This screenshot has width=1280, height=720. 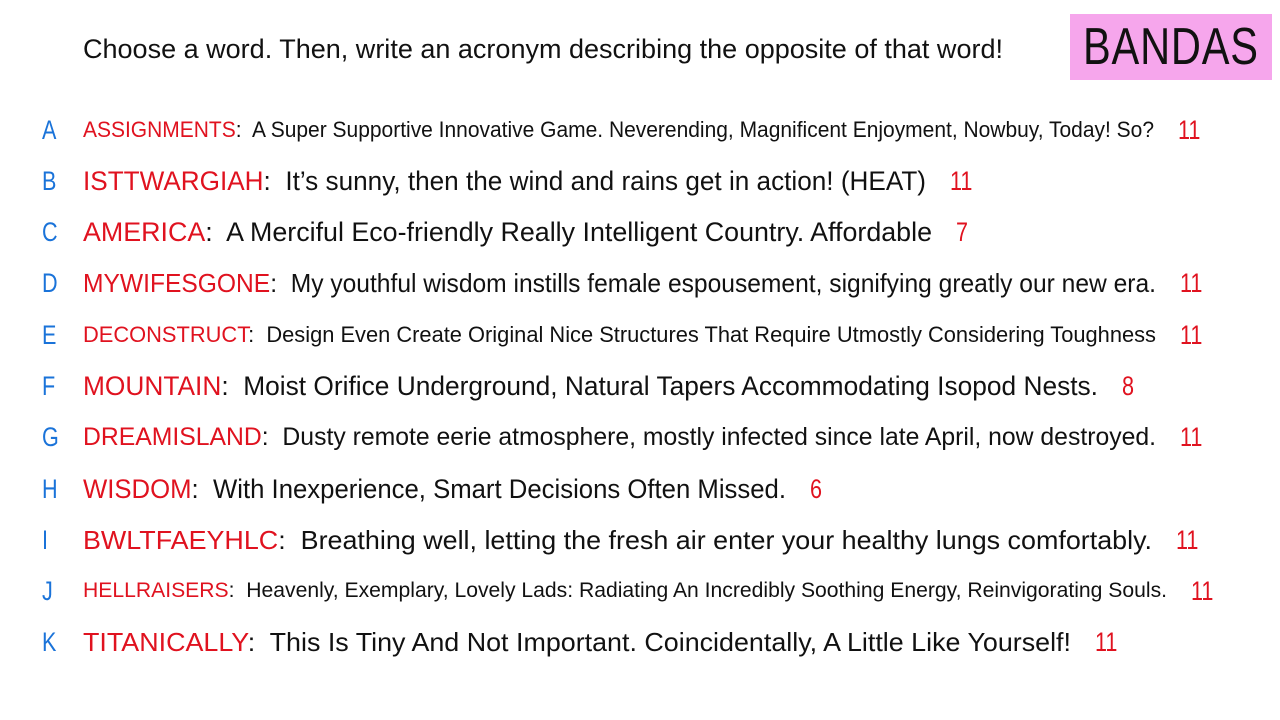 What do you see at coordinates (177, 283) in the screenshot?
I see `entry-word: MYWIFESGONE` at bounding box center [177, 283].